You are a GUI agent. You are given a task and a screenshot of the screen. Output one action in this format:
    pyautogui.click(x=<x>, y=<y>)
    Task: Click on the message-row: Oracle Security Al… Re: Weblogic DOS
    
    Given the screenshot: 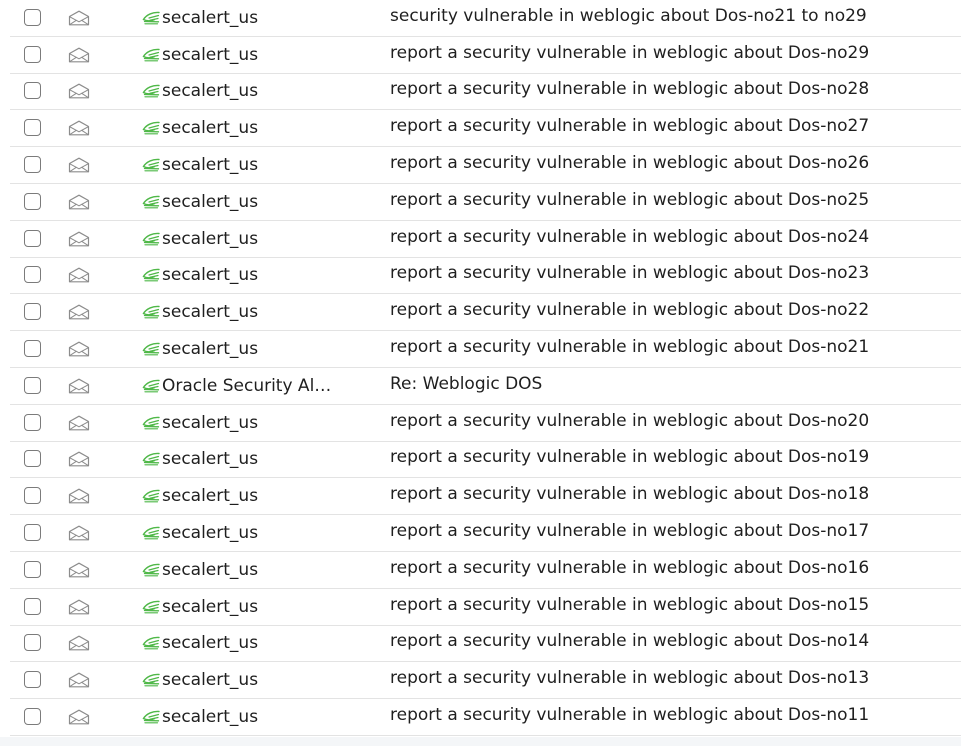 What is the action you would take?
    pyautogui.click(x=485, y=386)
    